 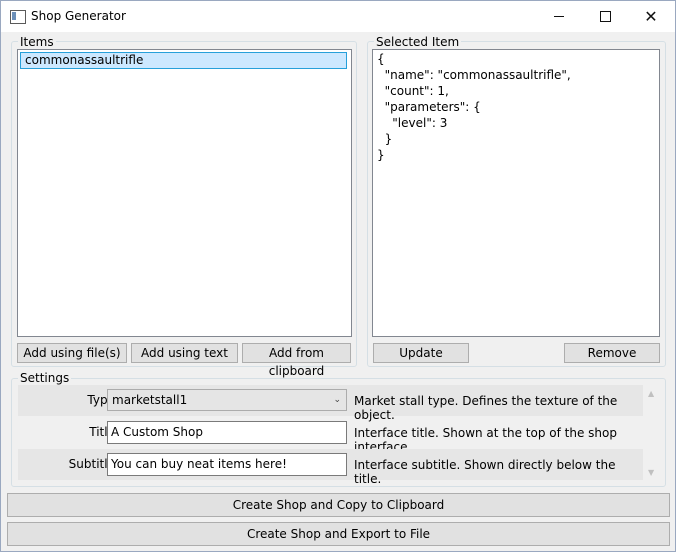 I want to click on window-title: Shop Generator, so click(x=78, y=16).